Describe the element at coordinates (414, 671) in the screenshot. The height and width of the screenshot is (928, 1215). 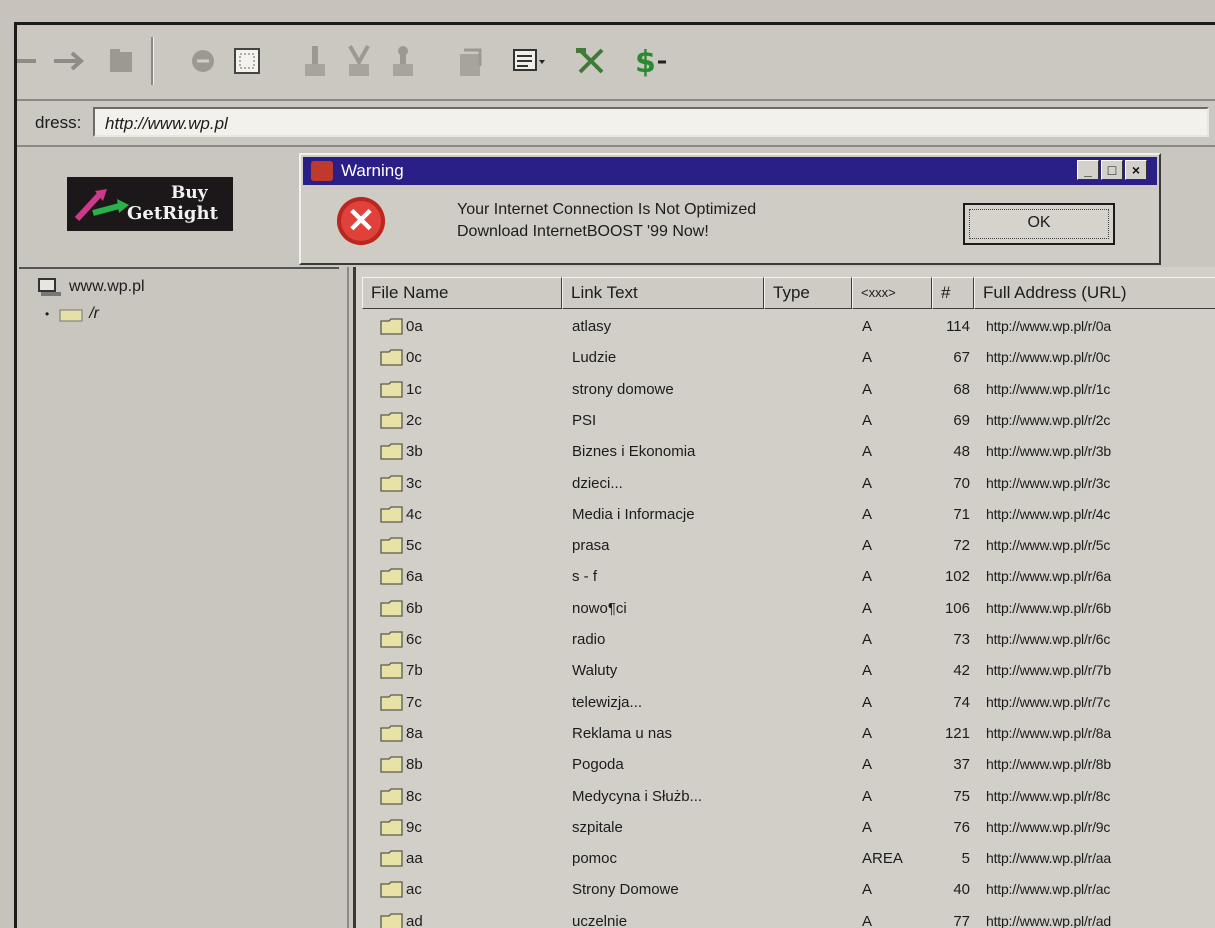
I see `cell-file-name: 7b` at that location.